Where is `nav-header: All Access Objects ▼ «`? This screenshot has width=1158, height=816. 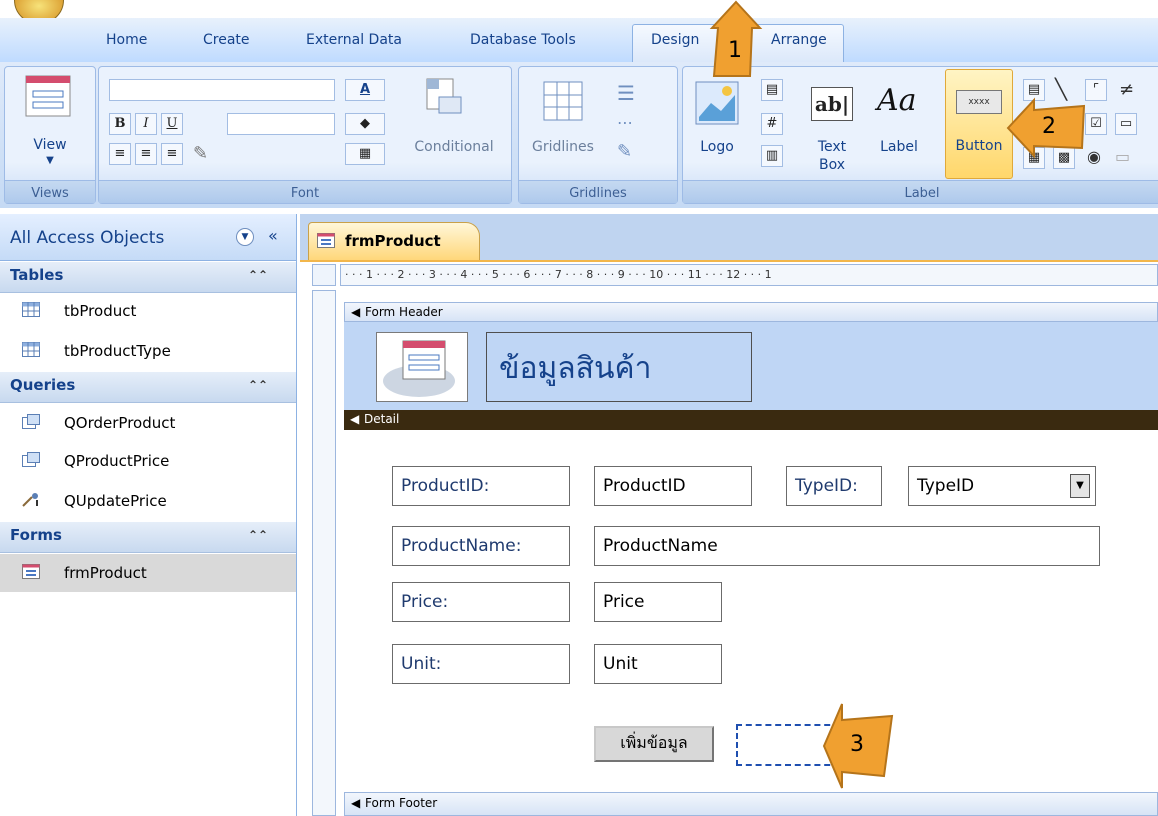 nav-header: All Access Objects ▼ « is located at coordinates (148, 237).